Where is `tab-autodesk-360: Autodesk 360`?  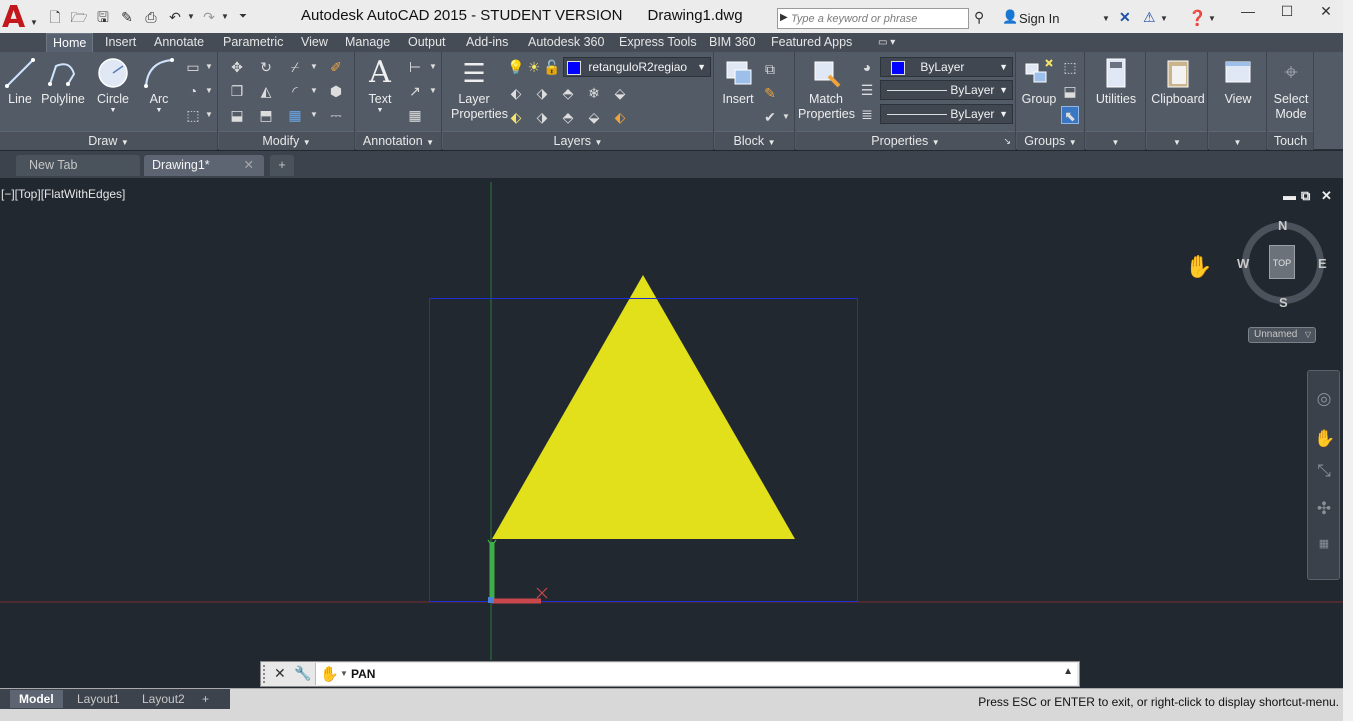
tab-autodesk-360: Autodesk 360 is located at coordinates (566, 43).